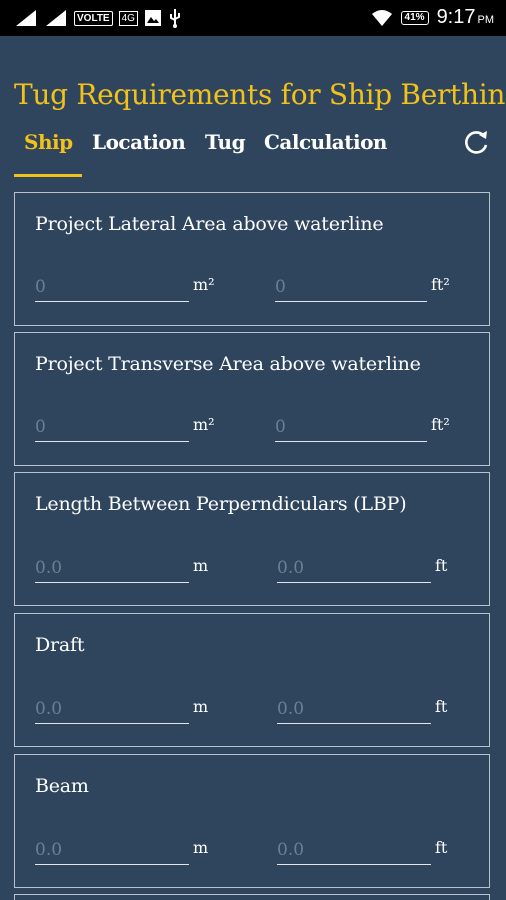  What do you see at coordinates (254, 154) in the screenshot?
I see `tab-bar: Ship Location Tug Calculation` at bounding box center [254, 154].